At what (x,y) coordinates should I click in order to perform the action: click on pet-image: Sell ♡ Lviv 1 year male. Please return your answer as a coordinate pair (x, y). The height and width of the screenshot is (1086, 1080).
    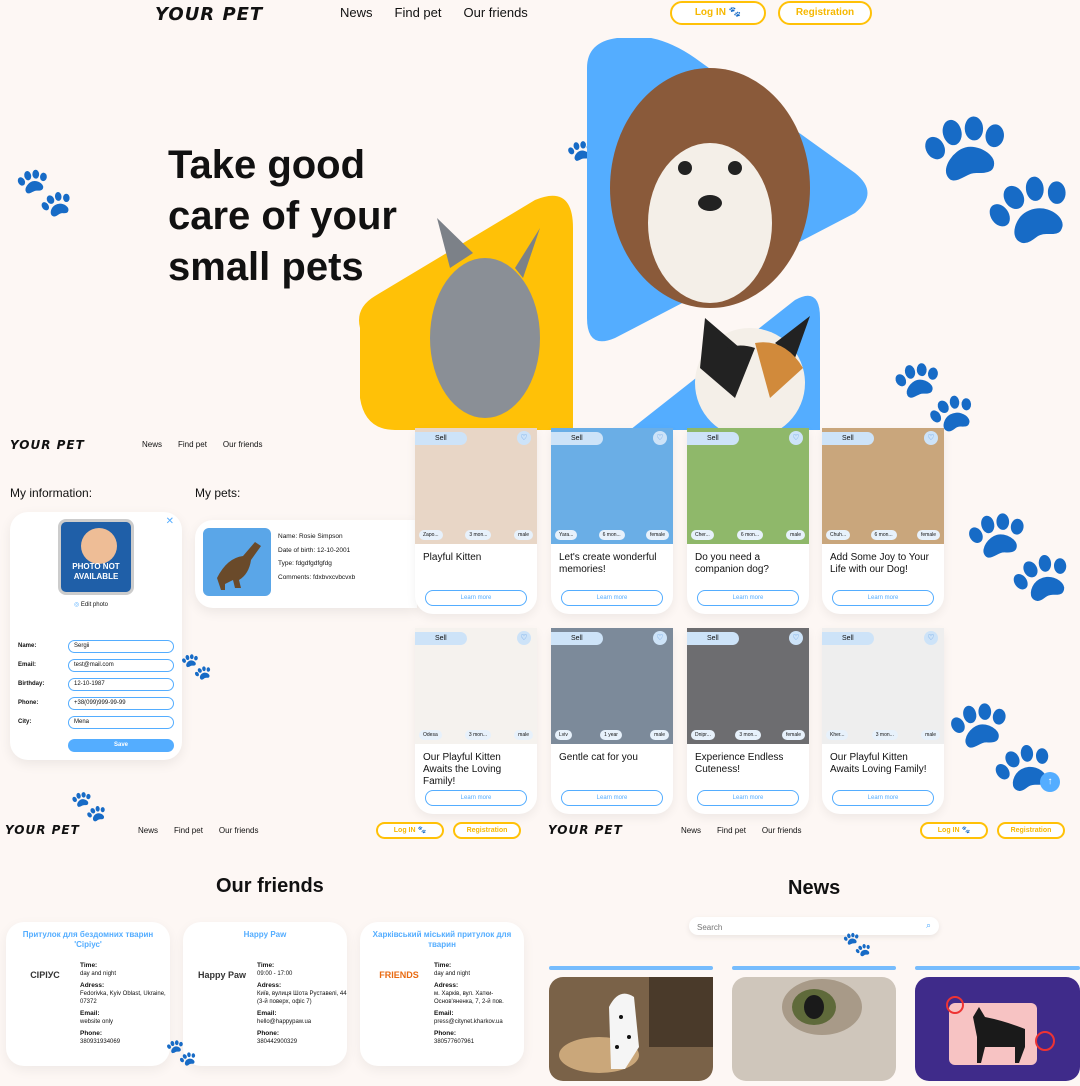
    Looking at the image, I should click on (612, 686).